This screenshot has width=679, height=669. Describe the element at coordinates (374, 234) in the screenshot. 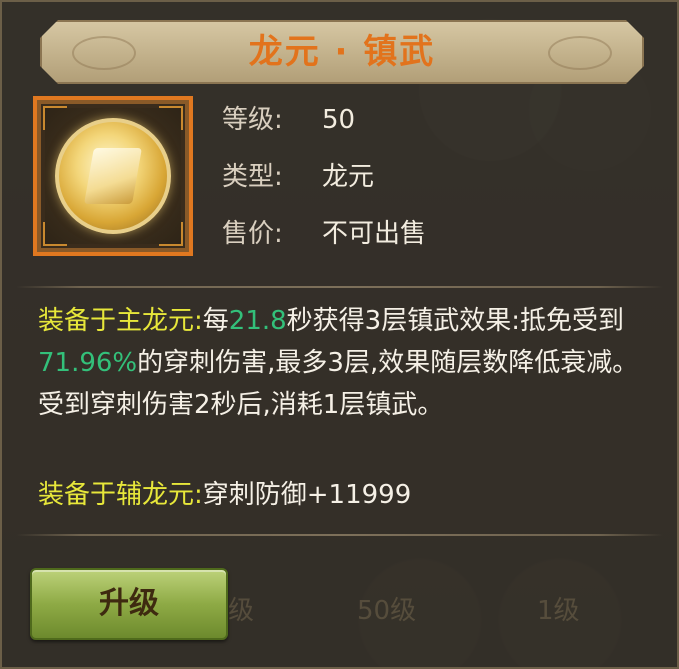

I see `price-value: 不可出售` at that location.